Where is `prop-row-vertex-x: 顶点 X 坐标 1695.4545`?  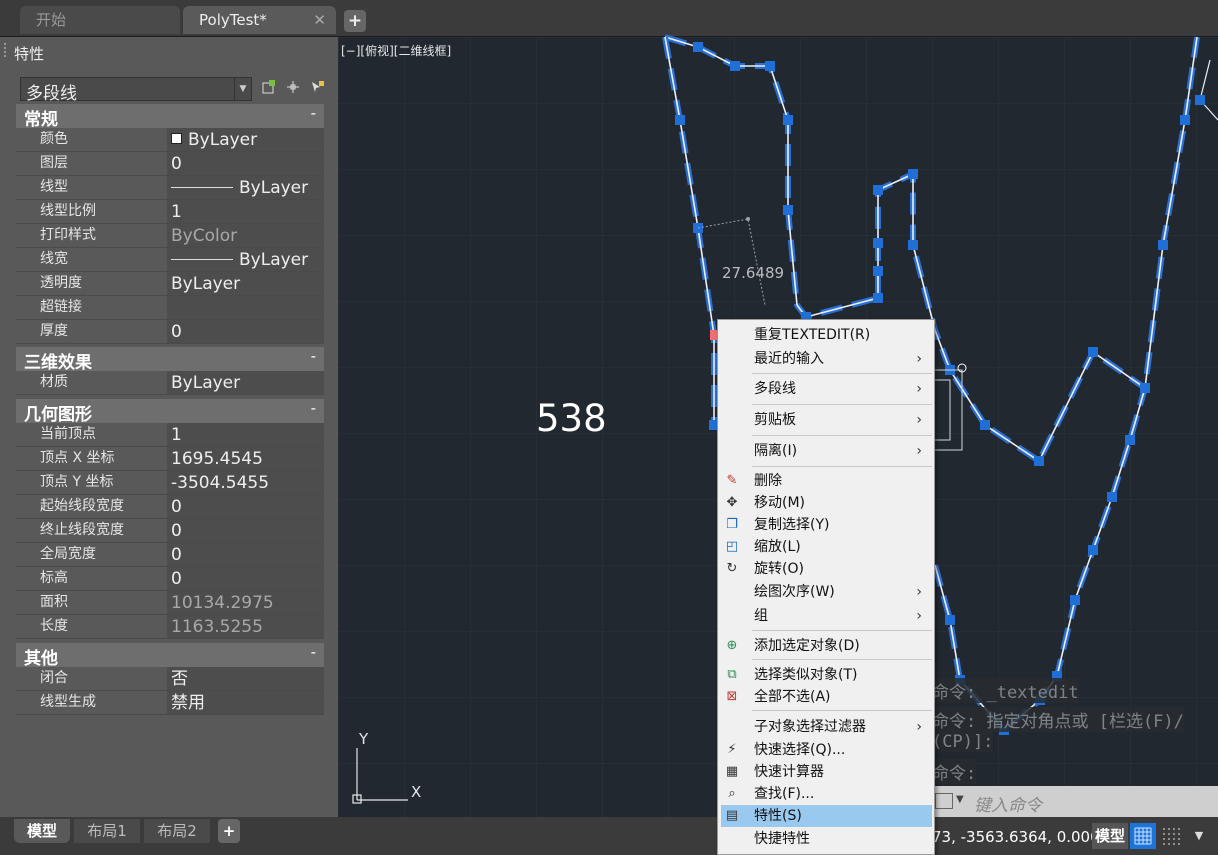
prop-row-vertex-x: 顶点 X 坐标 1695.4545 is located at coordinates (170, 459).